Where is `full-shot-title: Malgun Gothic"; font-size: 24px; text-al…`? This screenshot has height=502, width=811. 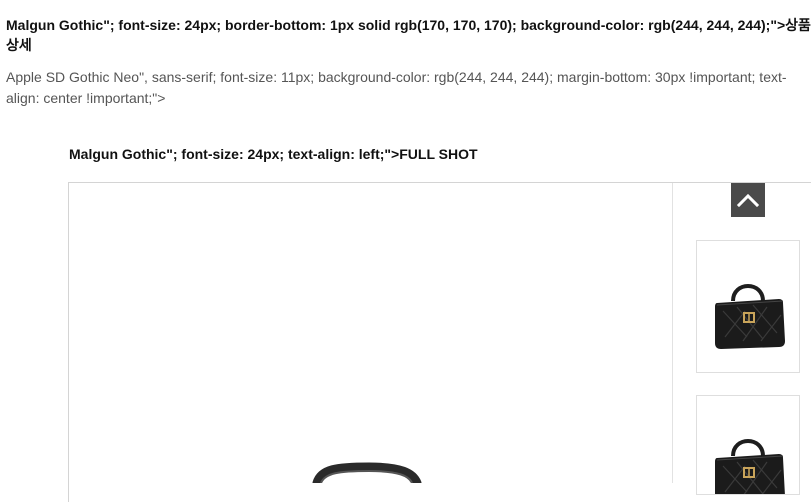 full-shot-title: Malgun Gothic"; font-size: 24px; text-al… is located at coordinates (273, 154).